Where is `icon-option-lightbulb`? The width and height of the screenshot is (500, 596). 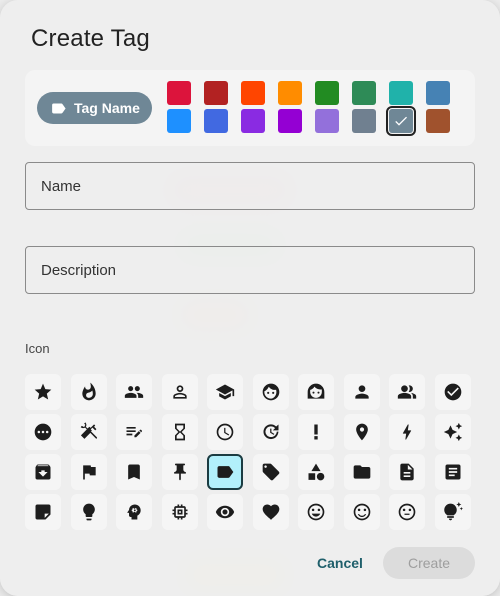
icon-option-lightbulb is located at coordinates (88, 512).